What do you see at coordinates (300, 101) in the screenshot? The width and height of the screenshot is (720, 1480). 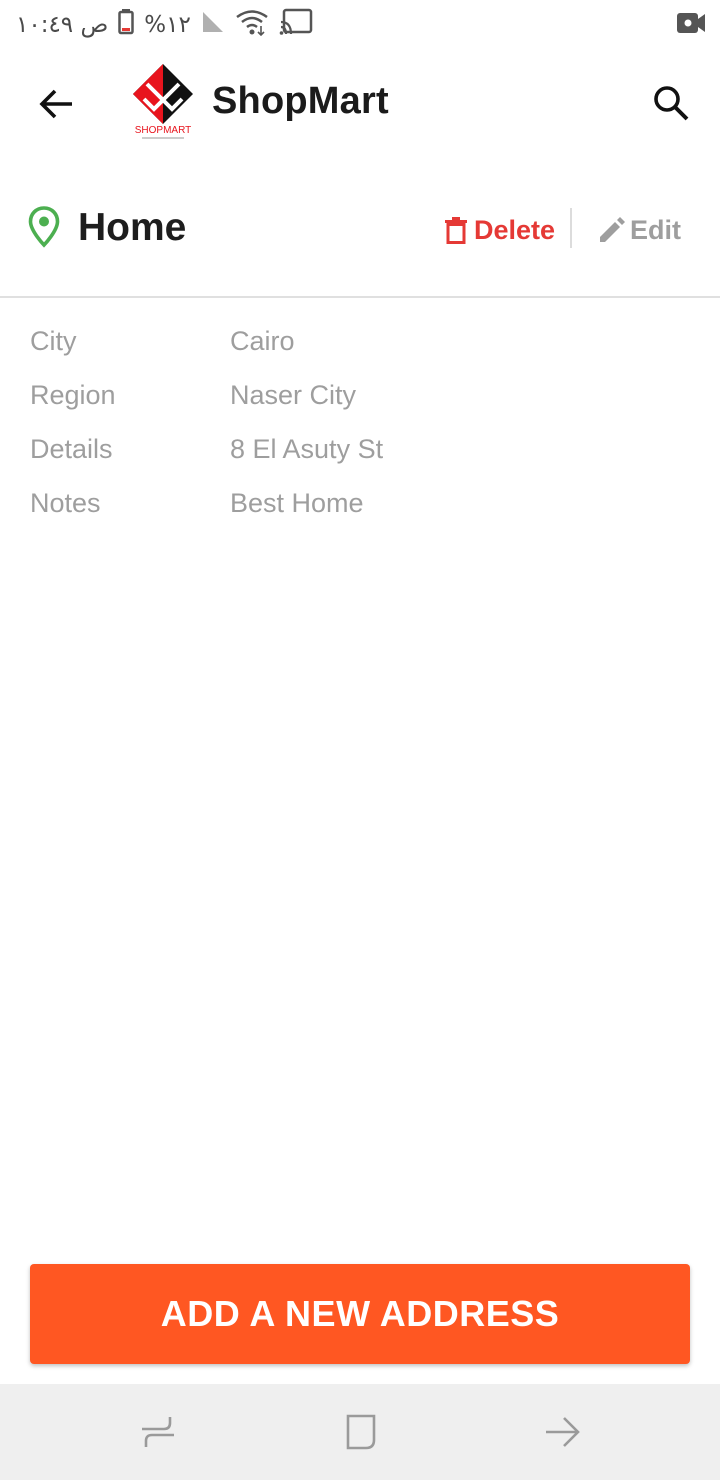 I see `app-title: ShopMart` at bounding box center [300, 101].